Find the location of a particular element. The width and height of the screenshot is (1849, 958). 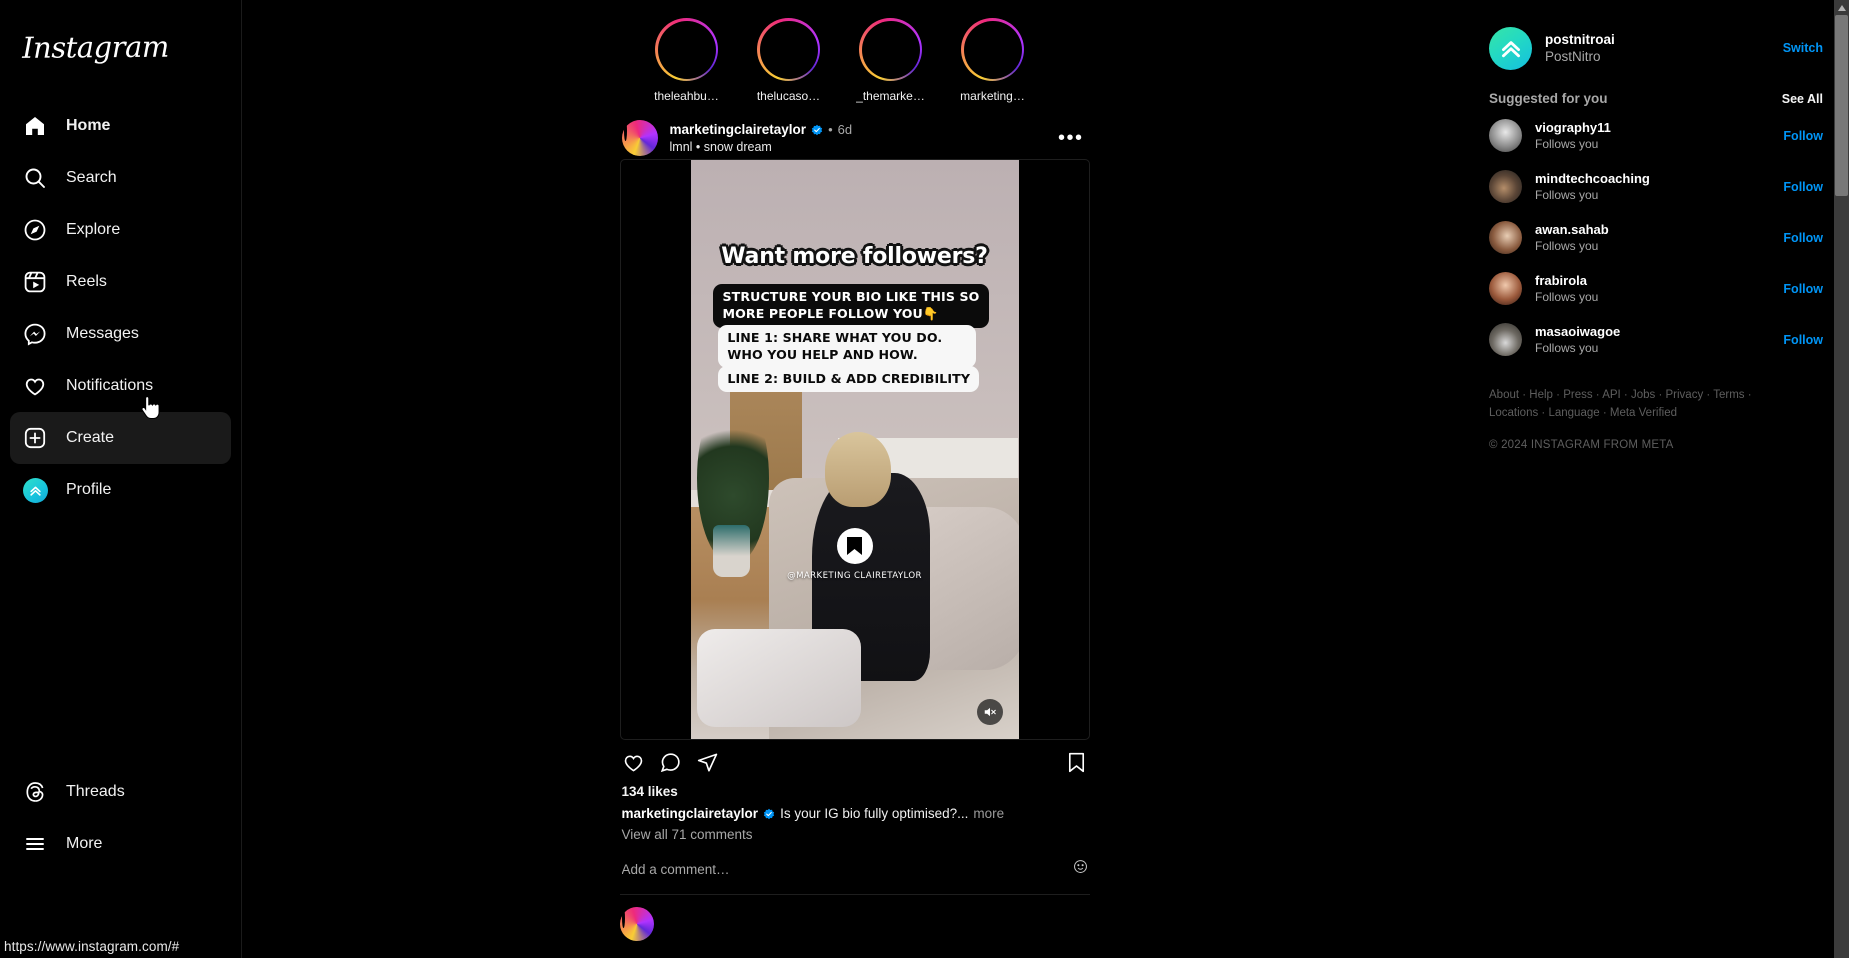

sidebar-item-search: Search is located at coordinates (120, 178).